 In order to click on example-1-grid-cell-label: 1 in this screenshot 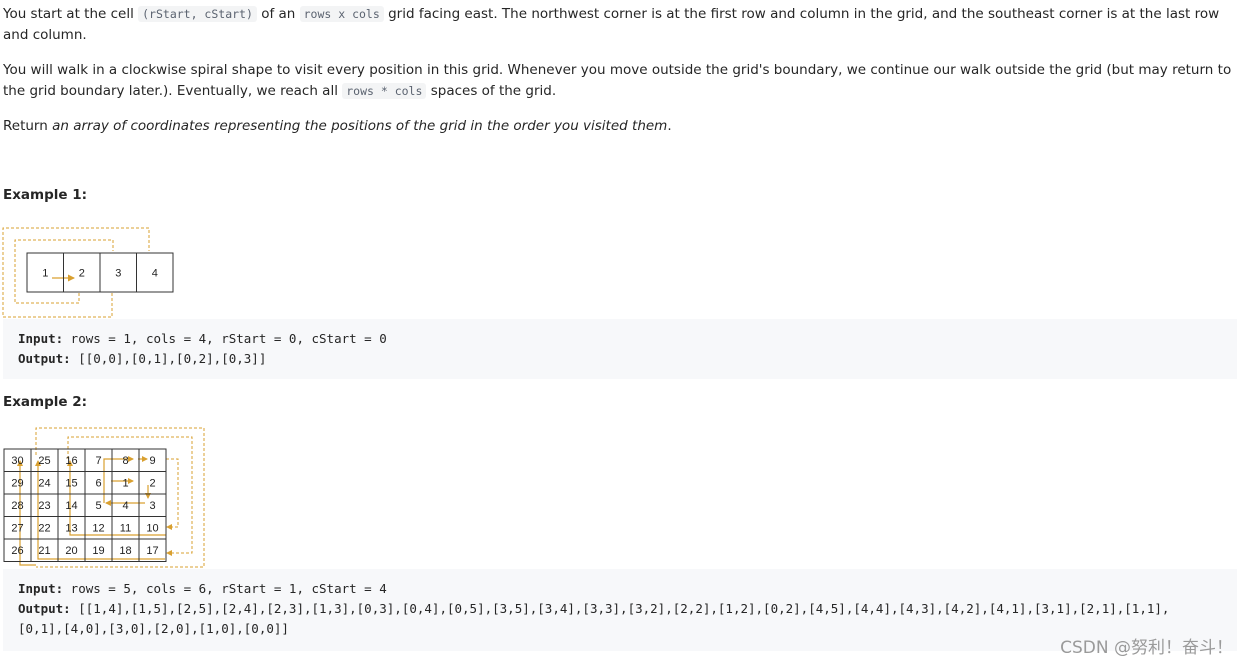, I will do `click(45, 273)`.